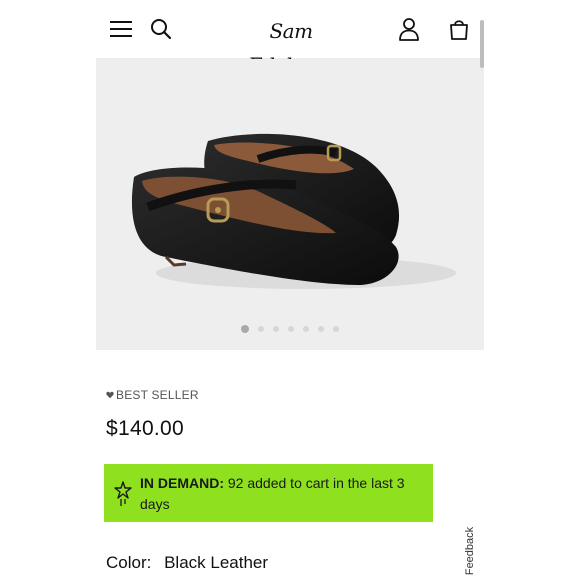 This screenshot has height=580, width=580. What do you see at coordinates (145, 428) in the screenshot?
I see `product-price: $140.00` at bounding box center [145, 428].